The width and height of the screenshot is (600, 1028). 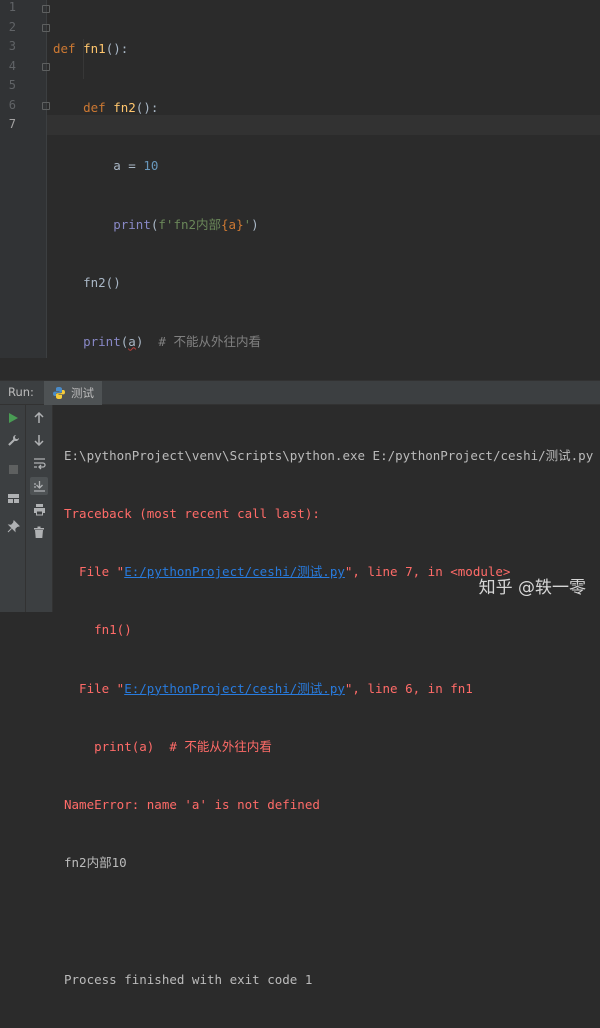 I want to click on print-button, so click(x=39, y=509).